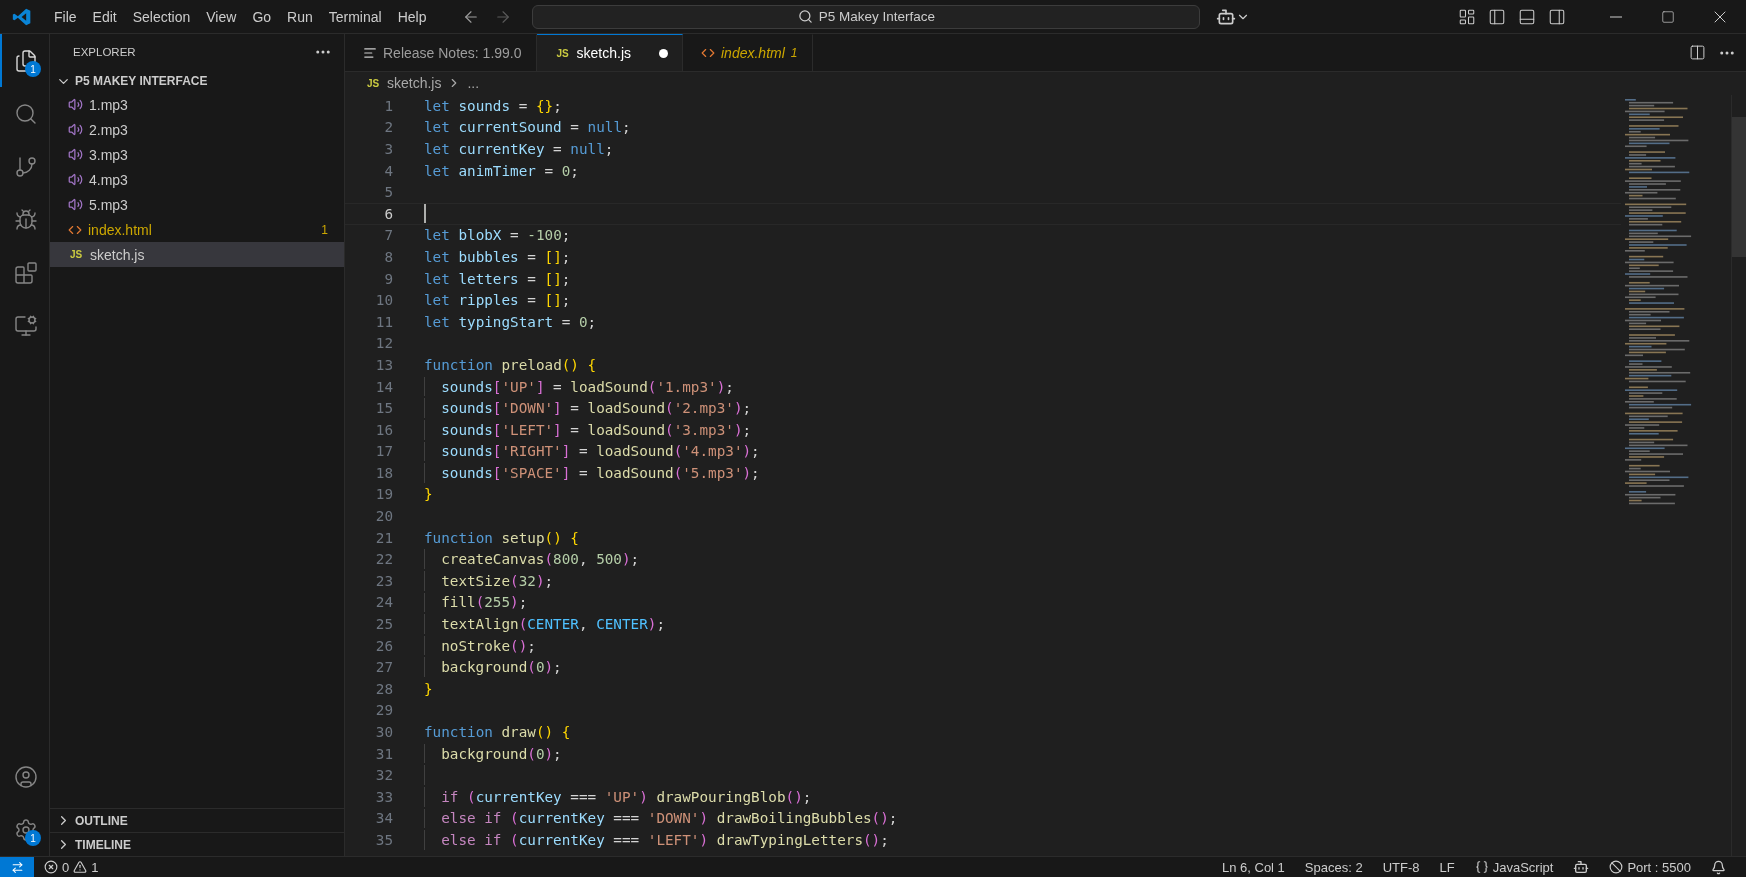 The image size is (1746, 877). Describe the element at coordinates (25, 272) in the screenshot. I see `blocks-icon` at that location.